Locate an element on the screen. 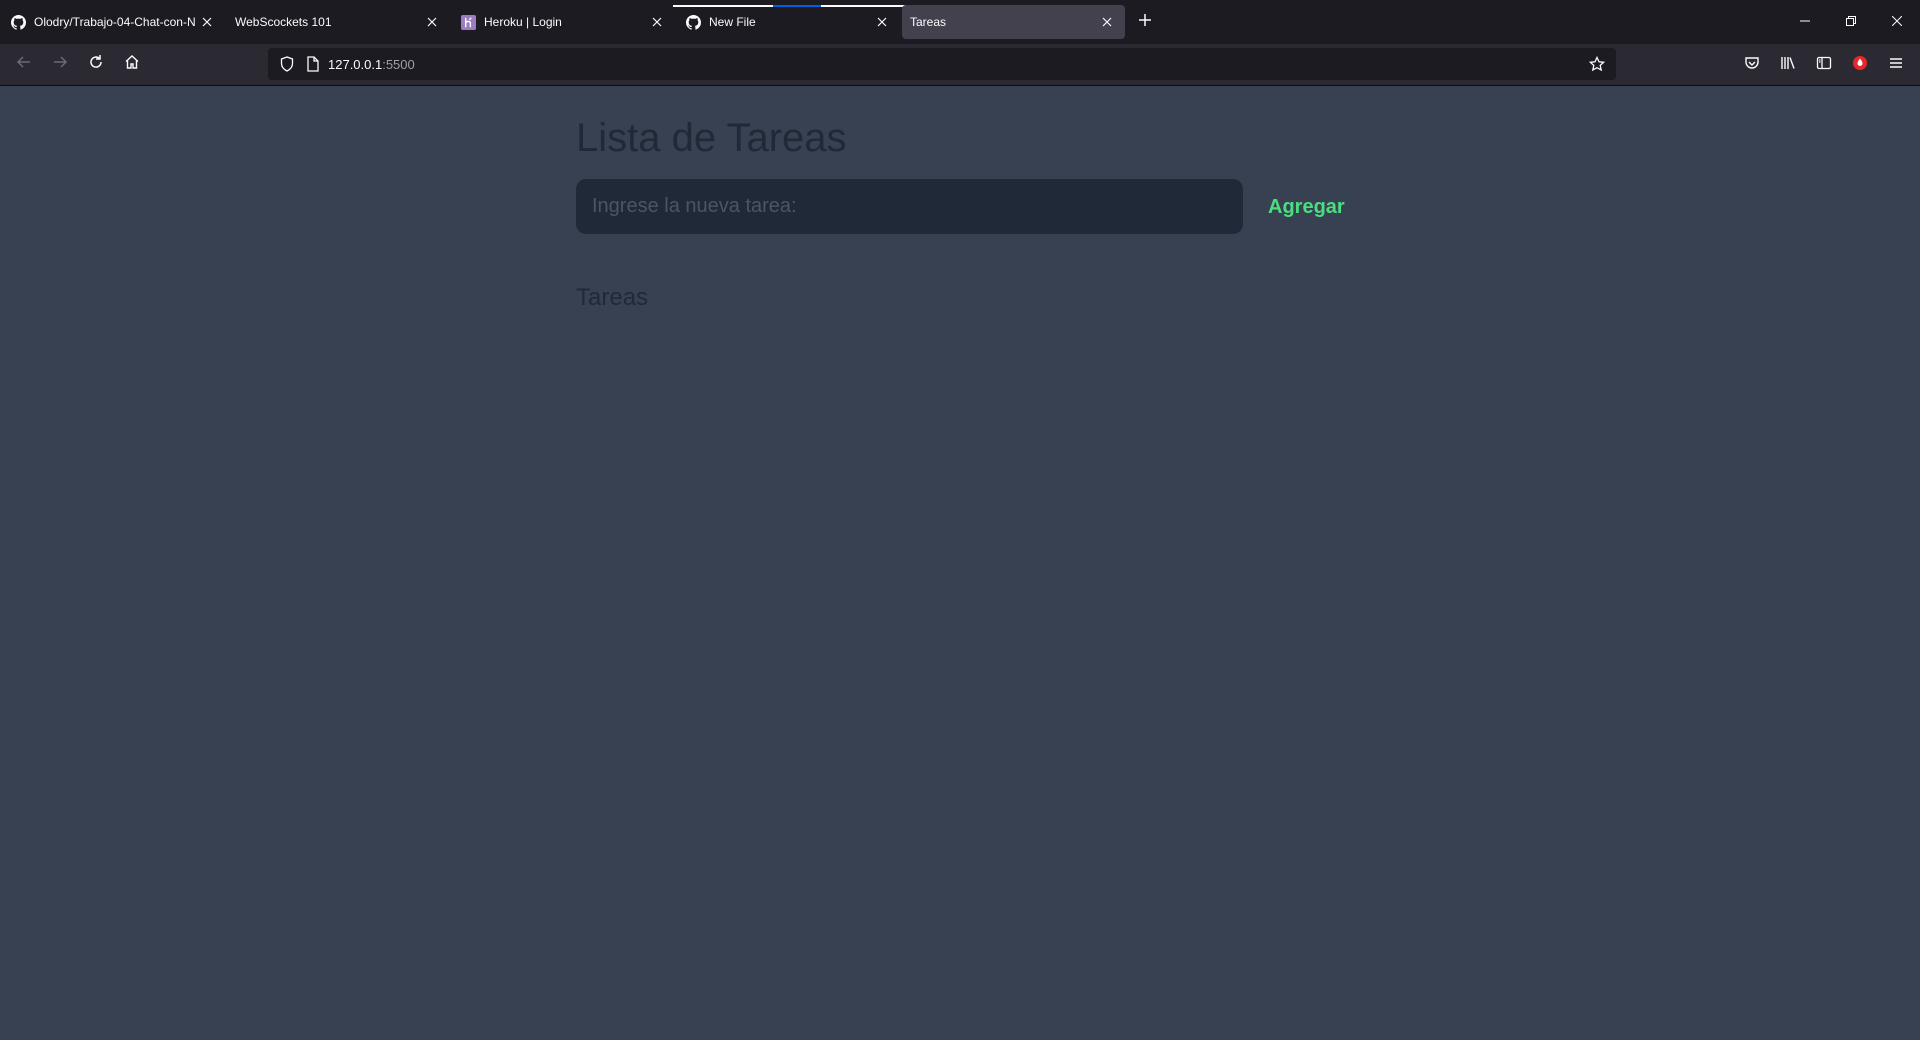  restore-button is located at coordinates (1851, 22).